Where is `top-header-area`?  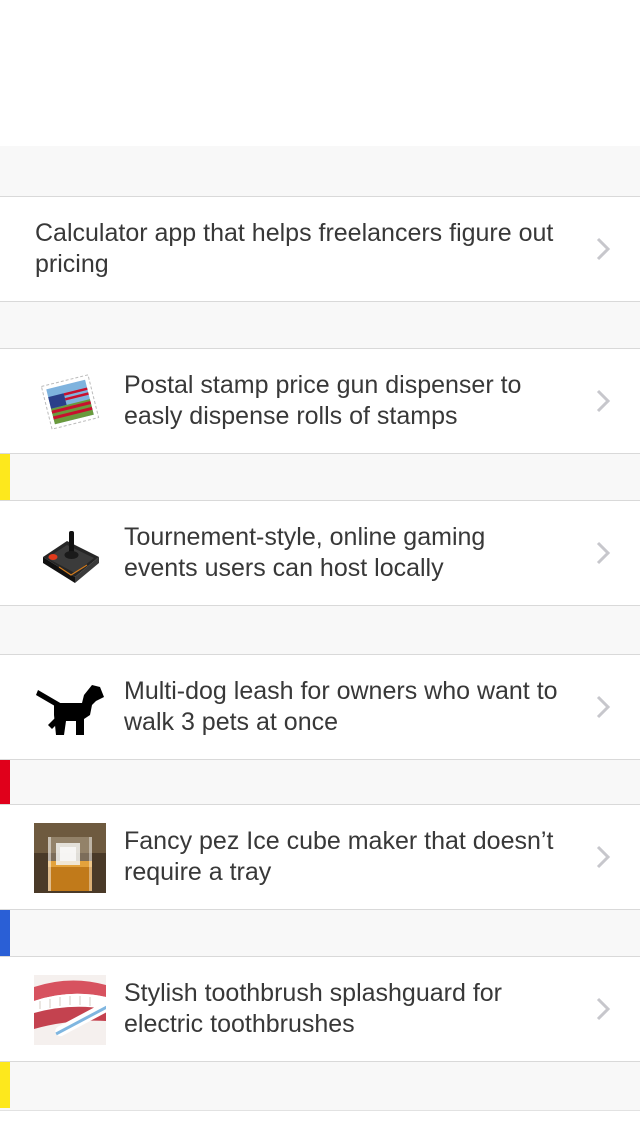
top-header-area is located at coordinates (320, 73).